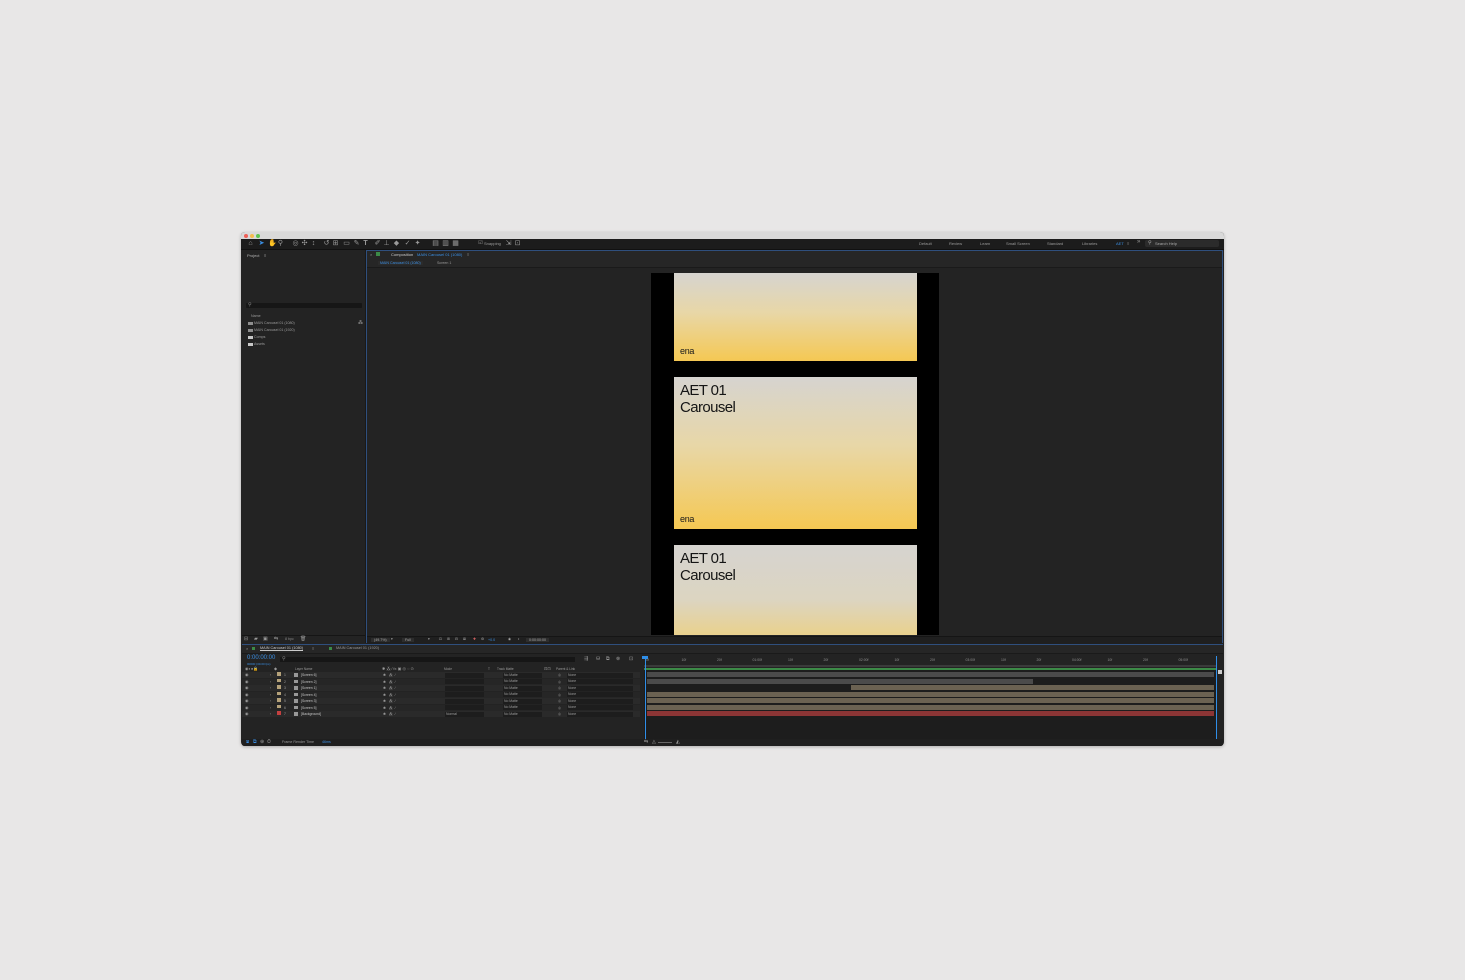 The width and height of the screenshot is (1465, 980). Describe the element at coordinates (270, 675) in the screenshot. I see `expand-arrow-icon: ›` at that location.